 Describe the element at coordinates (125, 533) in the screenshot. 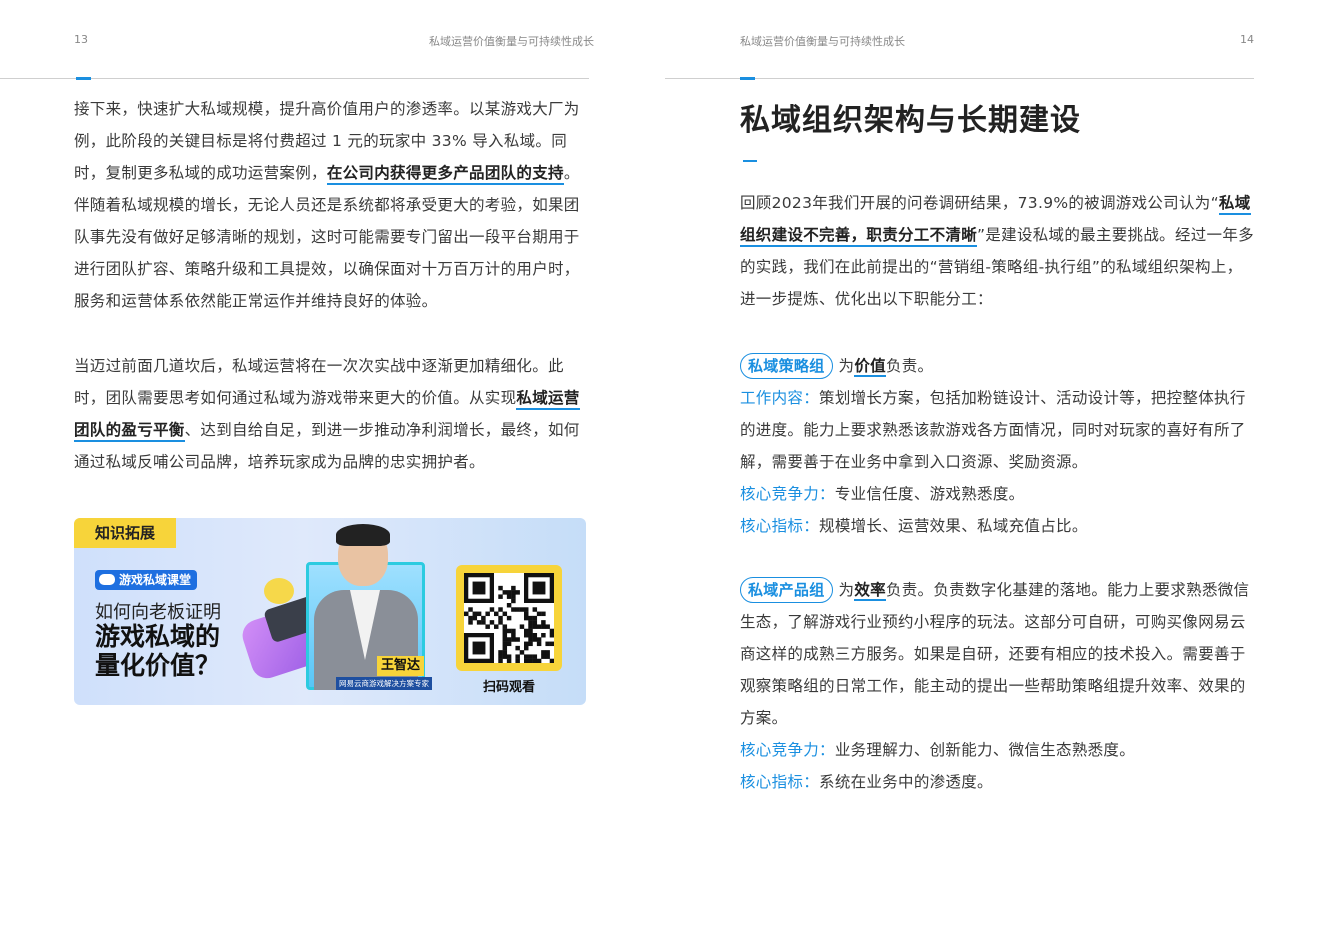

I see `knowledge-tag: 知识拓展` at that location.